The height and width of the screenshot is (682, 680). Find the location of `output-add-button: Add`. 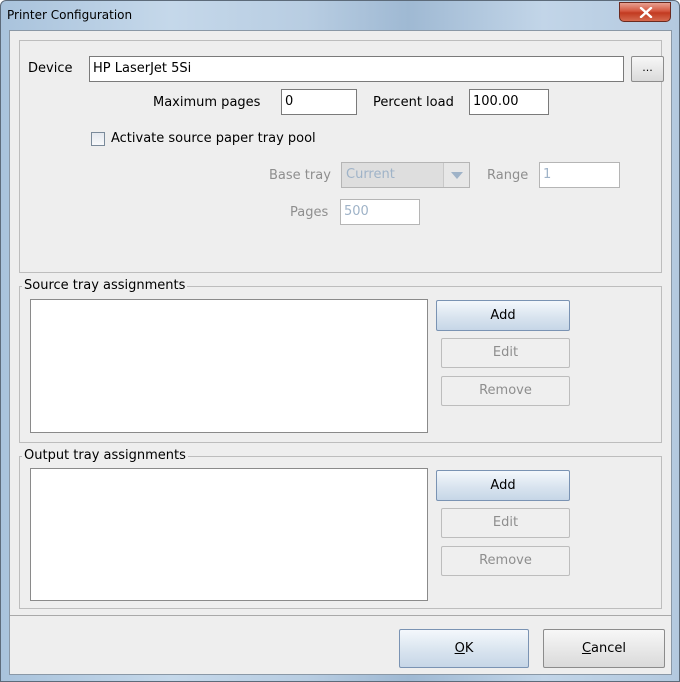

output-add-button: Add is located at coordinates (503, 485).